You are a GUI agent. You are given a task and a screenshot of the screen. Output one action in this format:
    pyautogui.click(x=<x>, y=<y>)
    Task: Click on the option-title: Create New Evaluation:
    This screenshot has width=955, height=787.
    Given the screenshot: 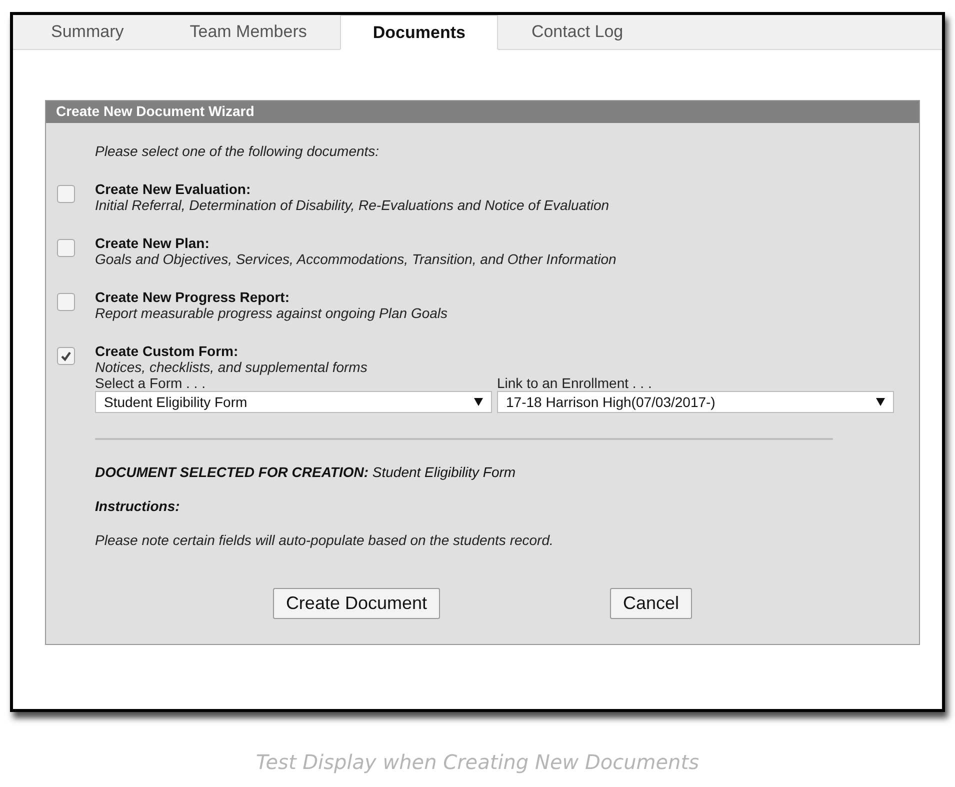 What is the action you would take?
    pyautogui.click(x=173, y=189)
    